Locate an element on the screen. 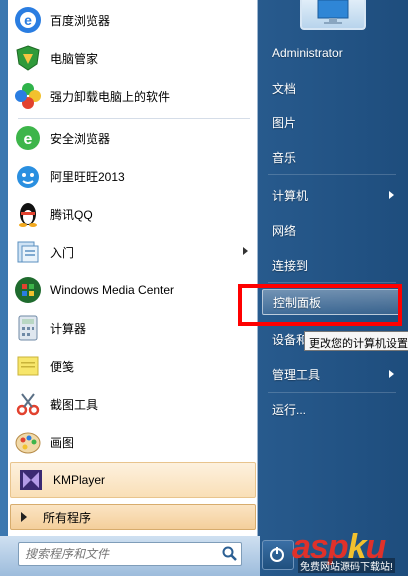  monitor-icon is located at coordinates (333, 12).